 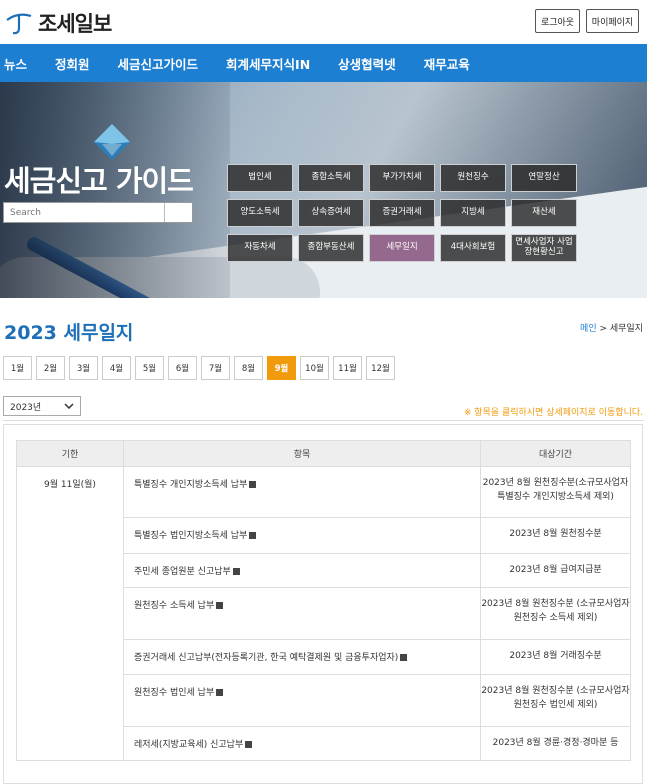 What do you see at coordinates (69, 333) in the screenshot?
I see `page-title: 2023 세무일지` at bounding box center [69, 333].